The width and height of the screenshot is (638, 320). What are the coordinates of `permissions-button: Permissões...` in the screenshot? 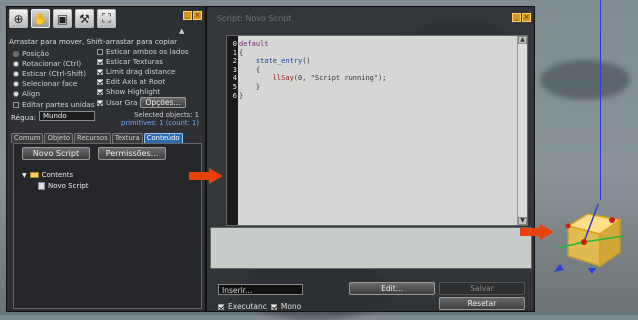 It's located at (132, 153).